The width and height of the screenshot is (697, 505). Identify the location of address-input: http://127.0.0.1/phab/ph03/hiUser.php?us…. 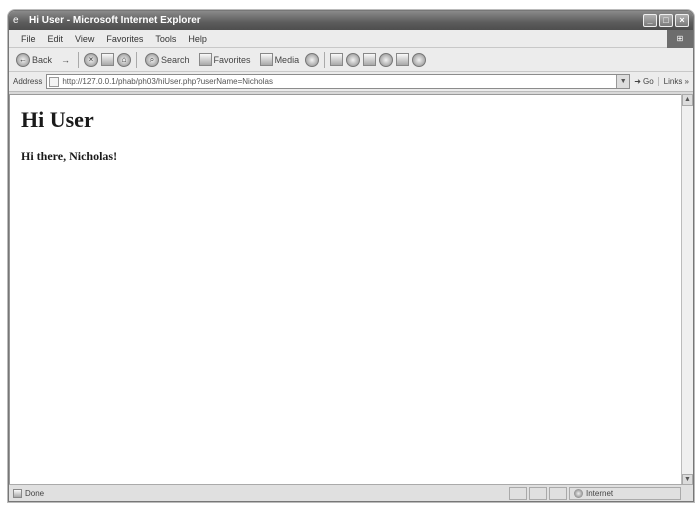
(338, 81).